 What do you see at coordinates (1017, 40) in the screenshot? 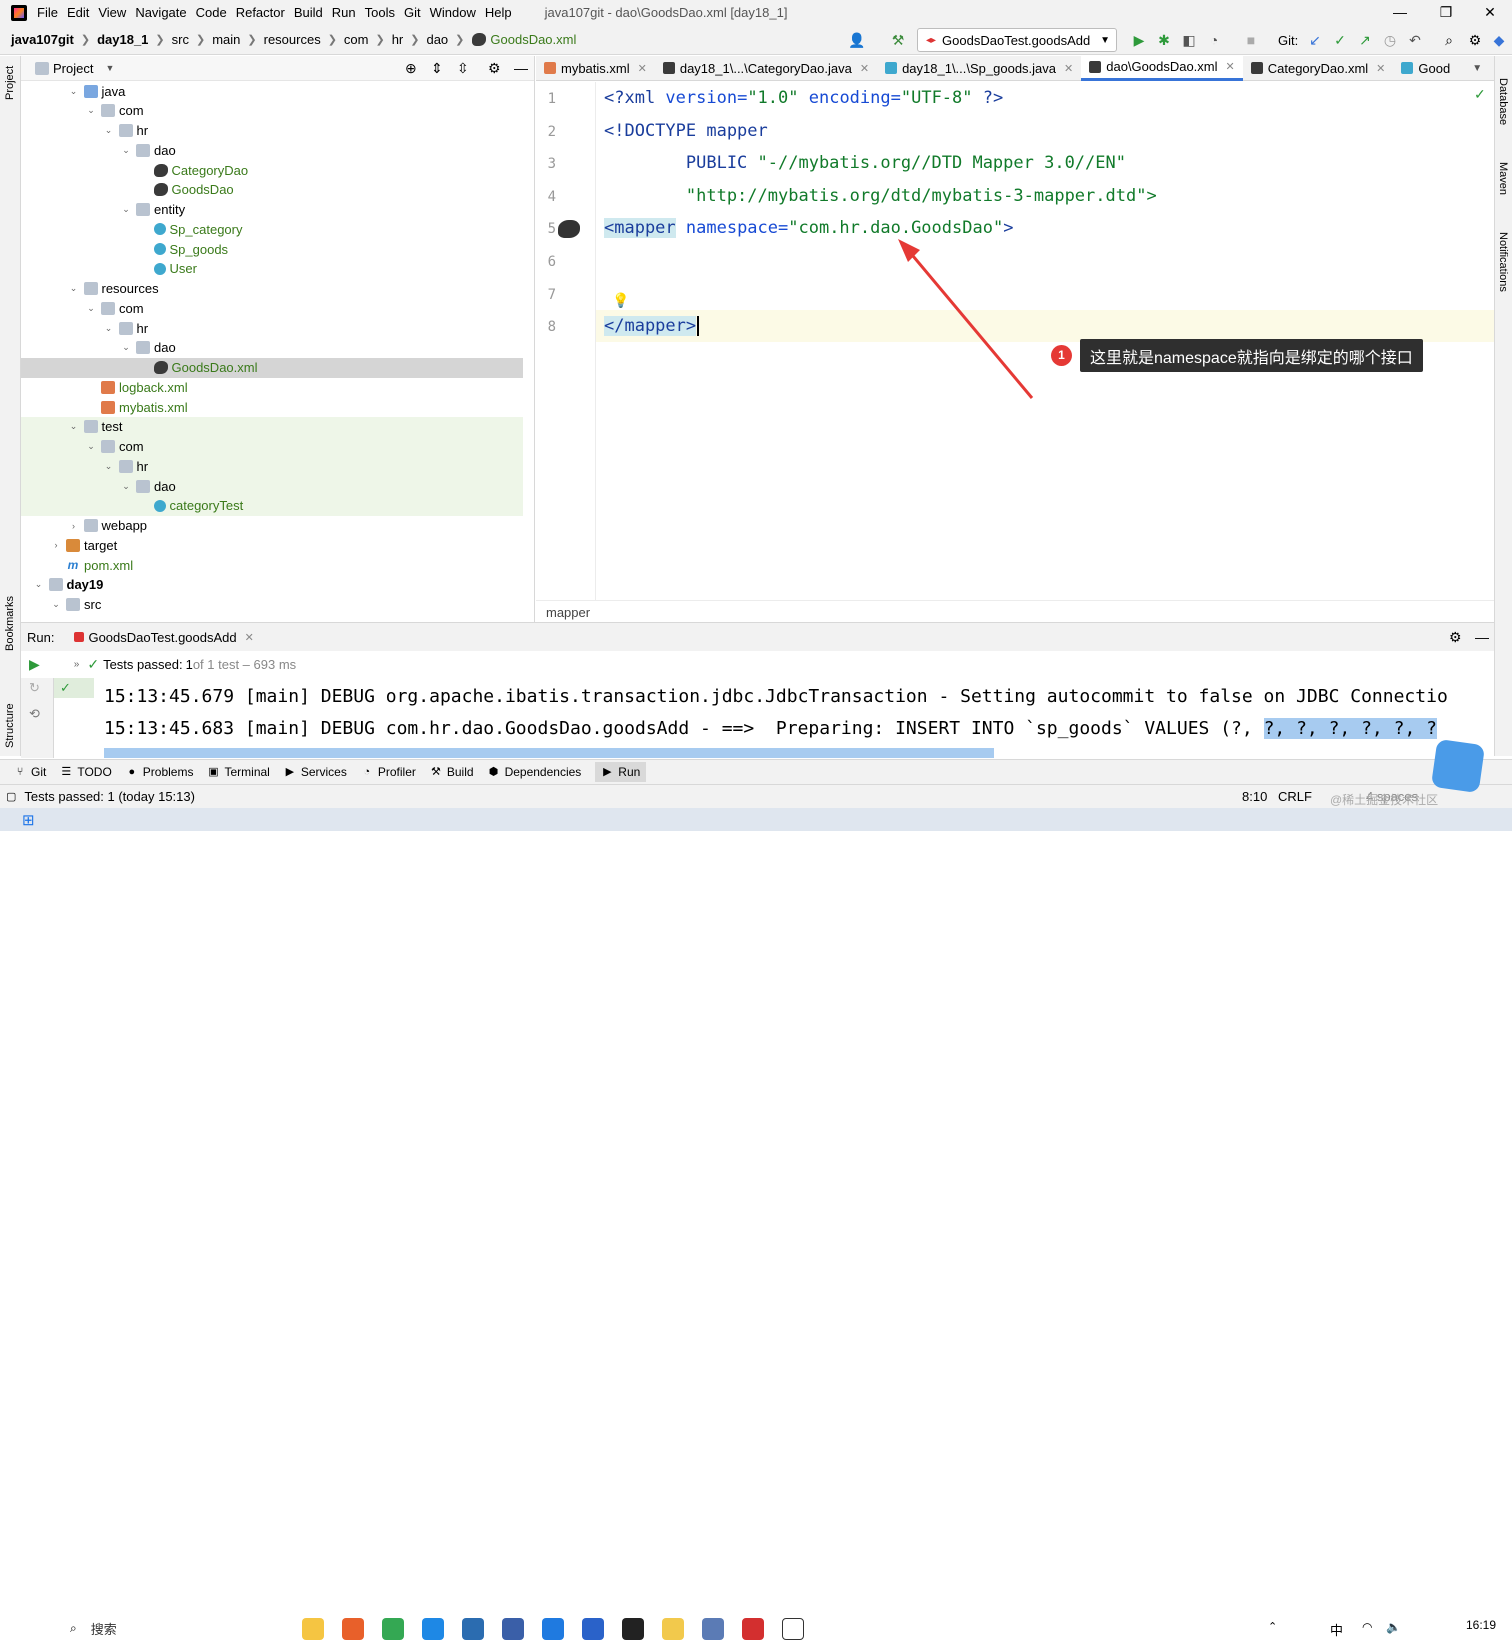
I see `run-configuration-select: ◂▸ GoodsDaoTest.goodsAdd ▼` at bounding box center [1017, 40].